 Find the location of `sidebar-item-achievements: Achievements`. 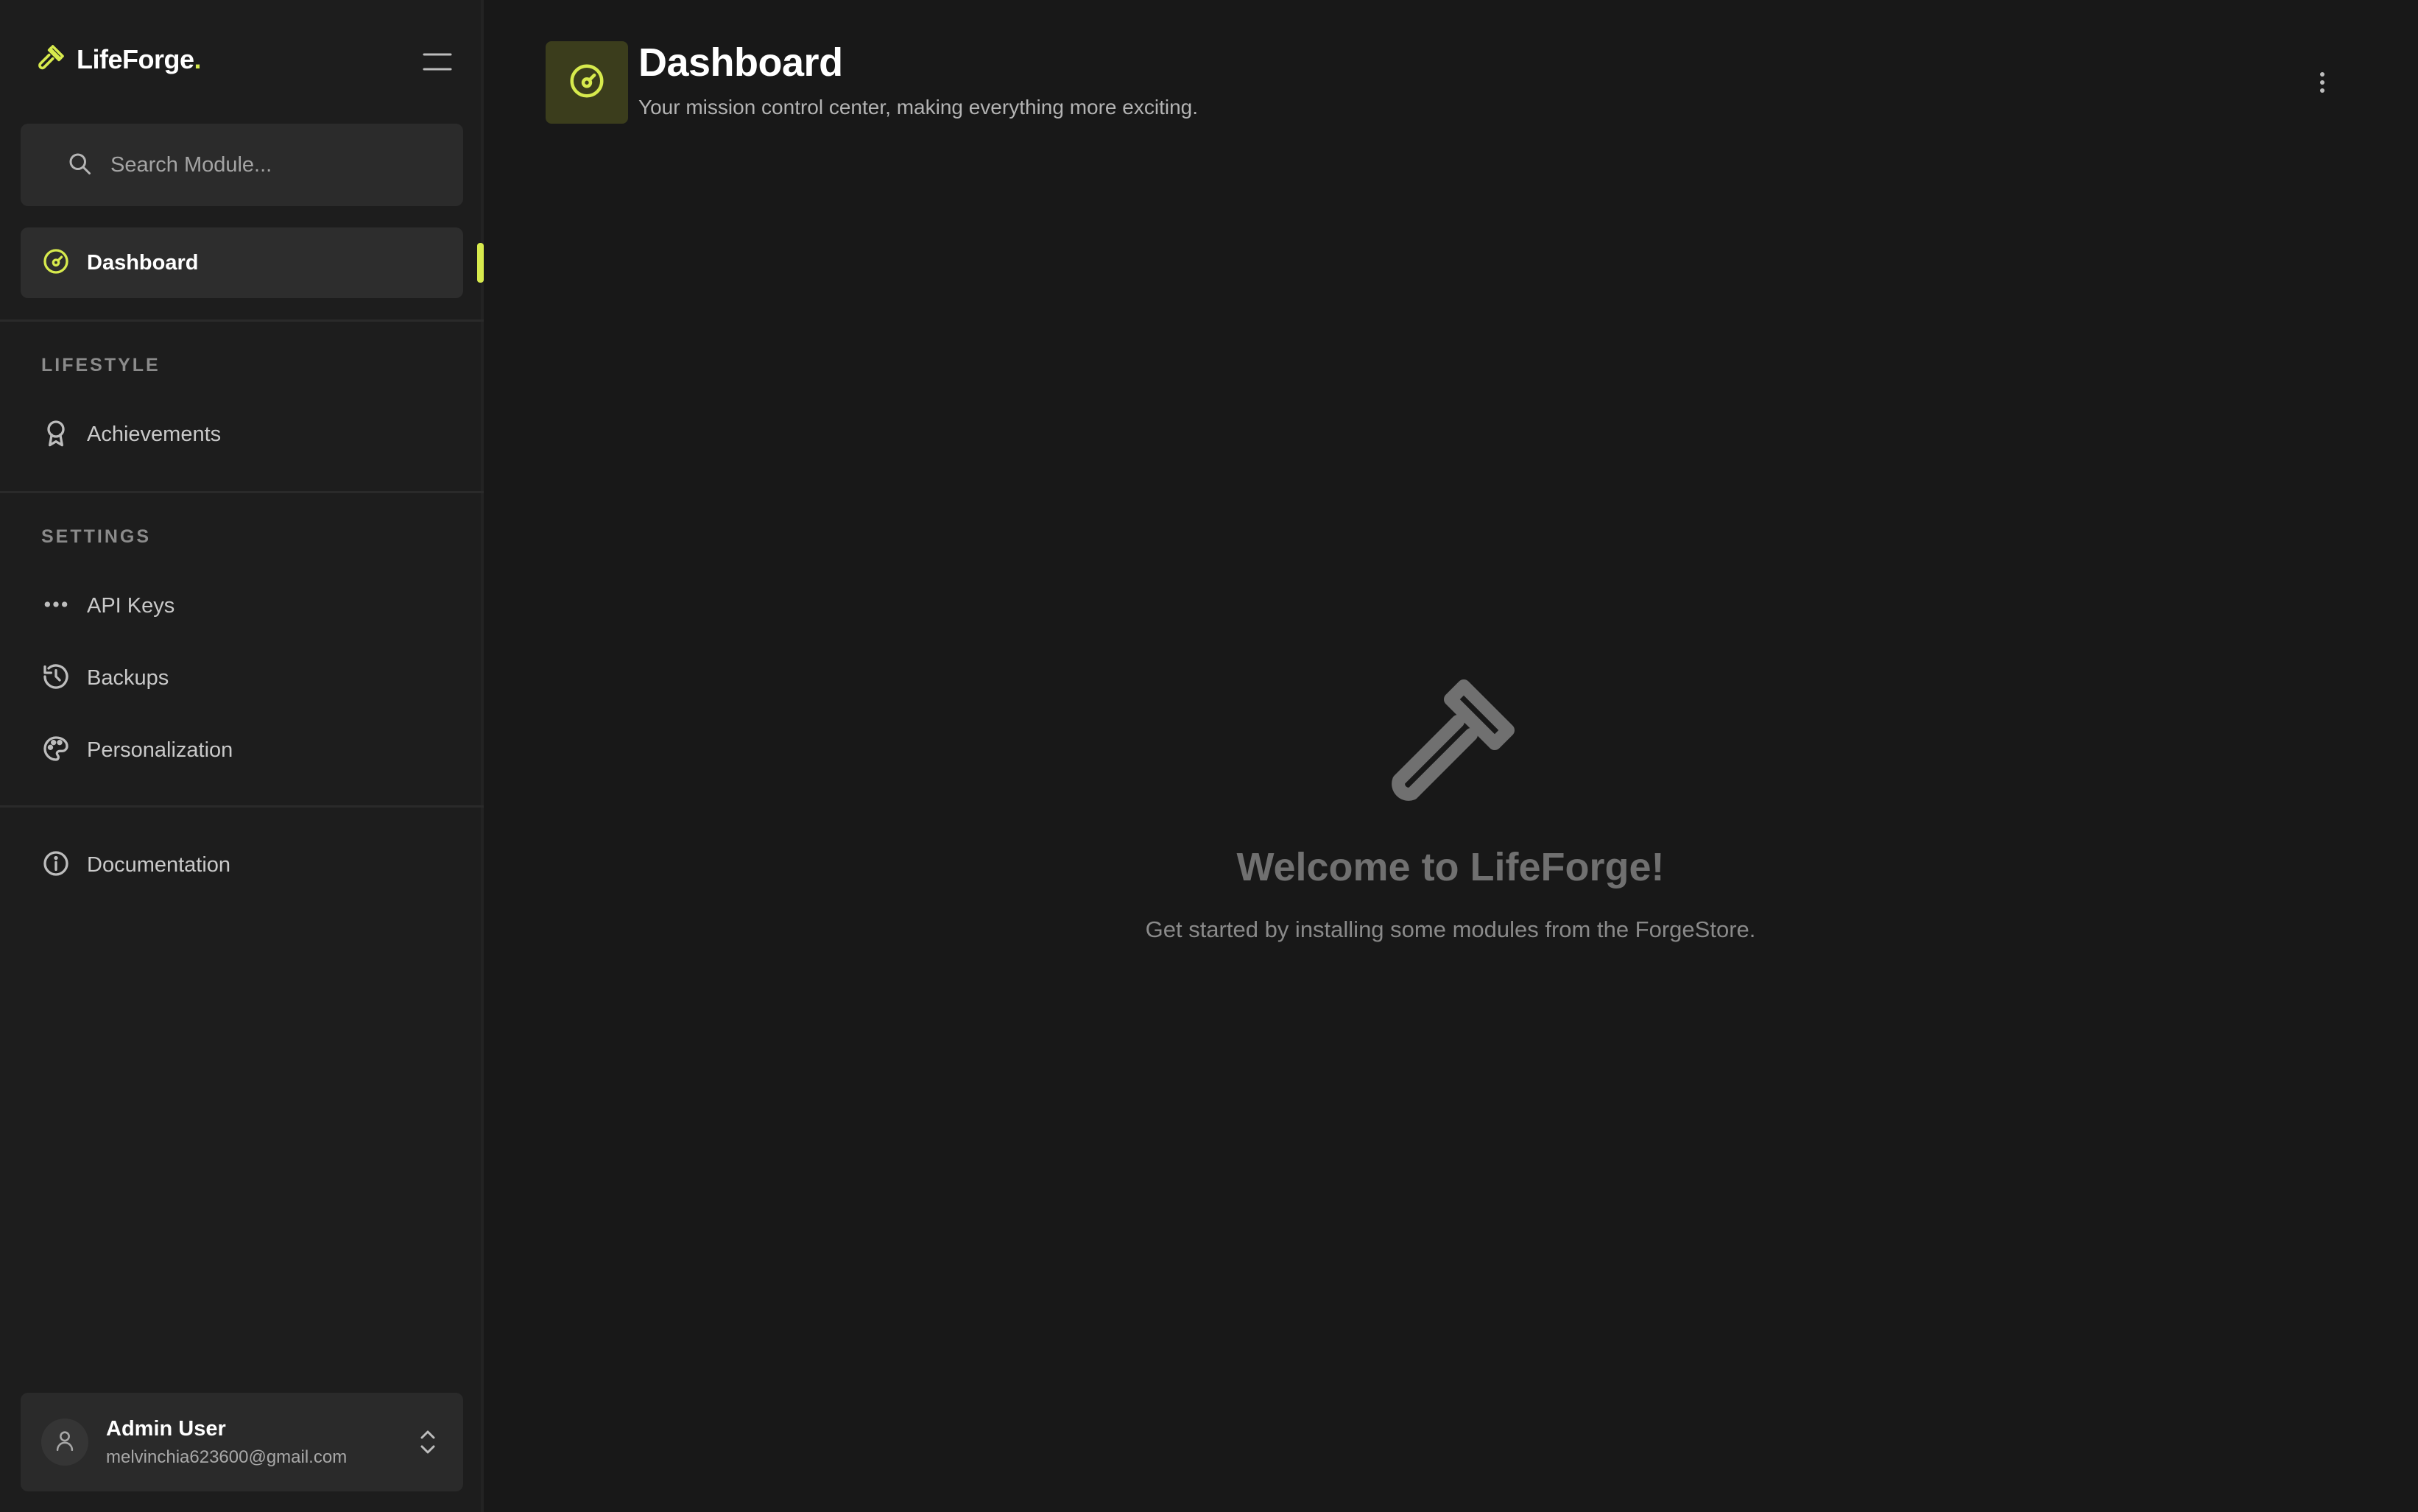

sidebar-item-achievements: Achievements is located at coordinates (242, 434).